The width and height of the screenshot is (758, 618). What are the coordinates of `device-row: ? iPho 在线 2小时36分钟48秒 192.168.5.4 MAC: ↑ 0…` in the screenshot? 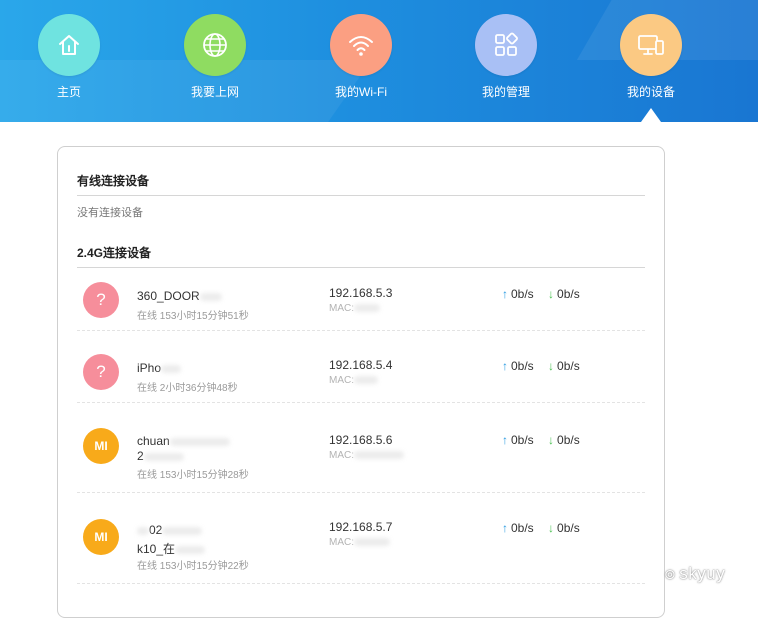 It's located at (361, 367).